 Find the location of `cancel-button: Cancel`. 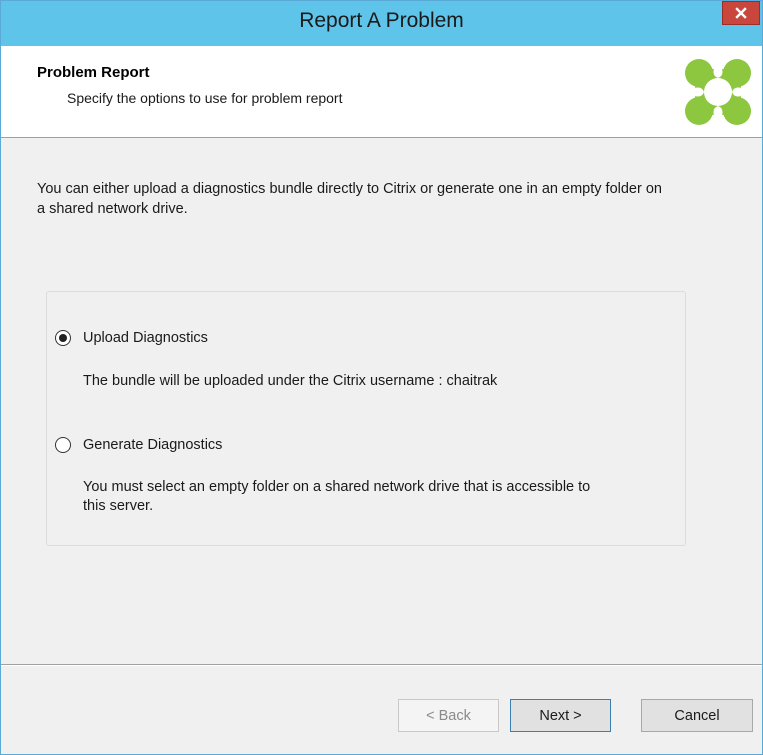

cancel-button: Cancel is located at coordinates (697, 715).